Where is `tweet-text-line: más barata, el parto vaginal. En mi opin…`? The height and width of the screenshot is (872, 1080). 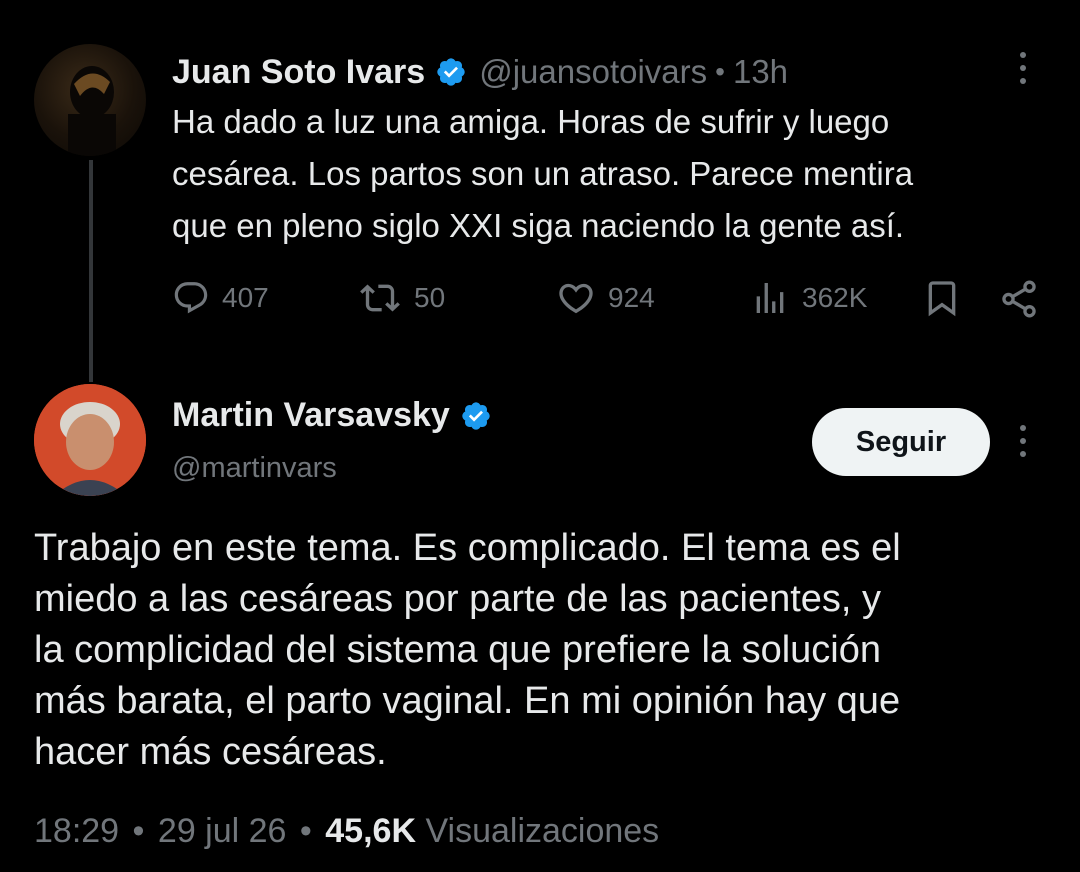
tweet-text-line: más barata, el parto vaginal. En mi opin… is located at coordinates (467, 701).